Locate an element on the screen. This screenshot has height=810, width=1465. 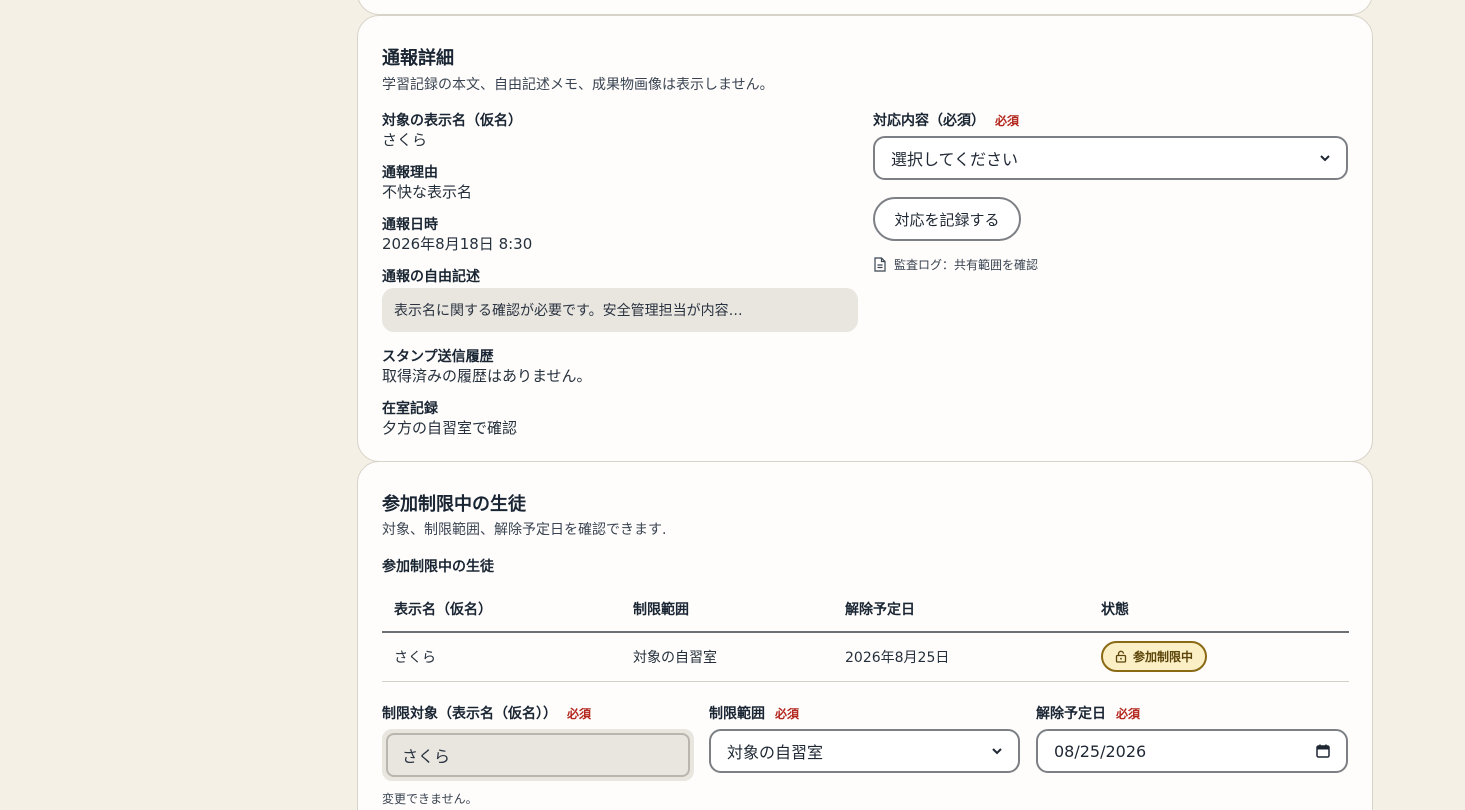
table-row: さくら 対象の自習室 2026年8月25日 参加制限中 is located at coordinates (865, 657).